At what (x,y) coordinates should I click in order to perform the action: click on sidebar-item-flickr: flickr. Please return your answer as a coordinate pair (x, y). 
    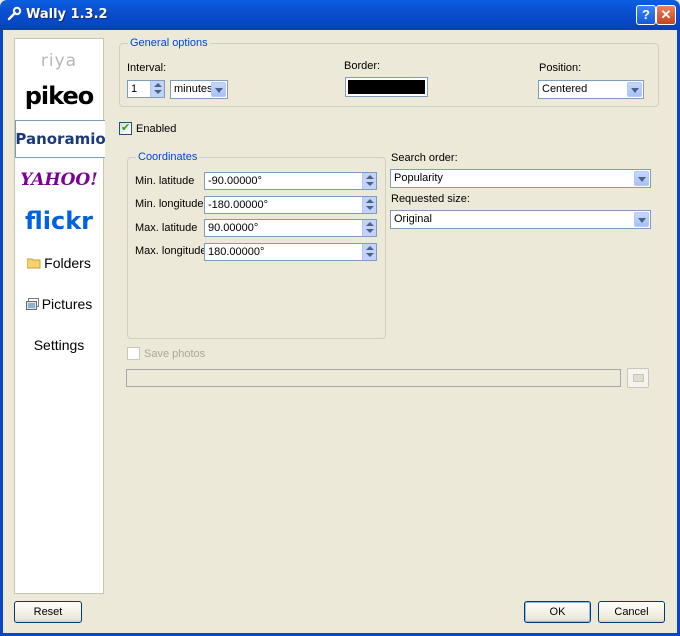
    Looking at the image, I should click on (59, 221).